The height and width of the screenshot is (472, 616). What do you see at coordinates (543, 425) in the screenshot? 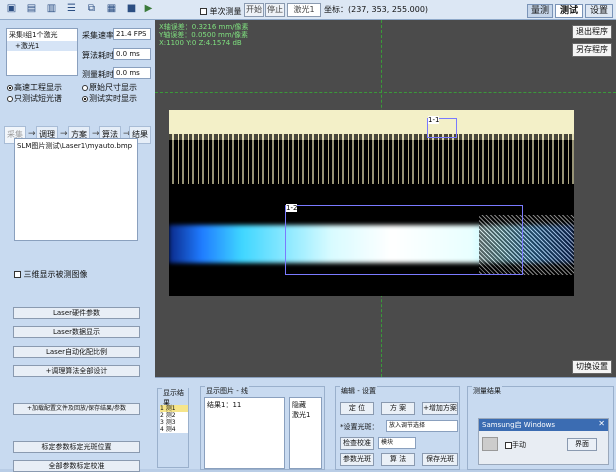
I see `notification-title: Samsung启 Windows` at bounding box center [543, 425].